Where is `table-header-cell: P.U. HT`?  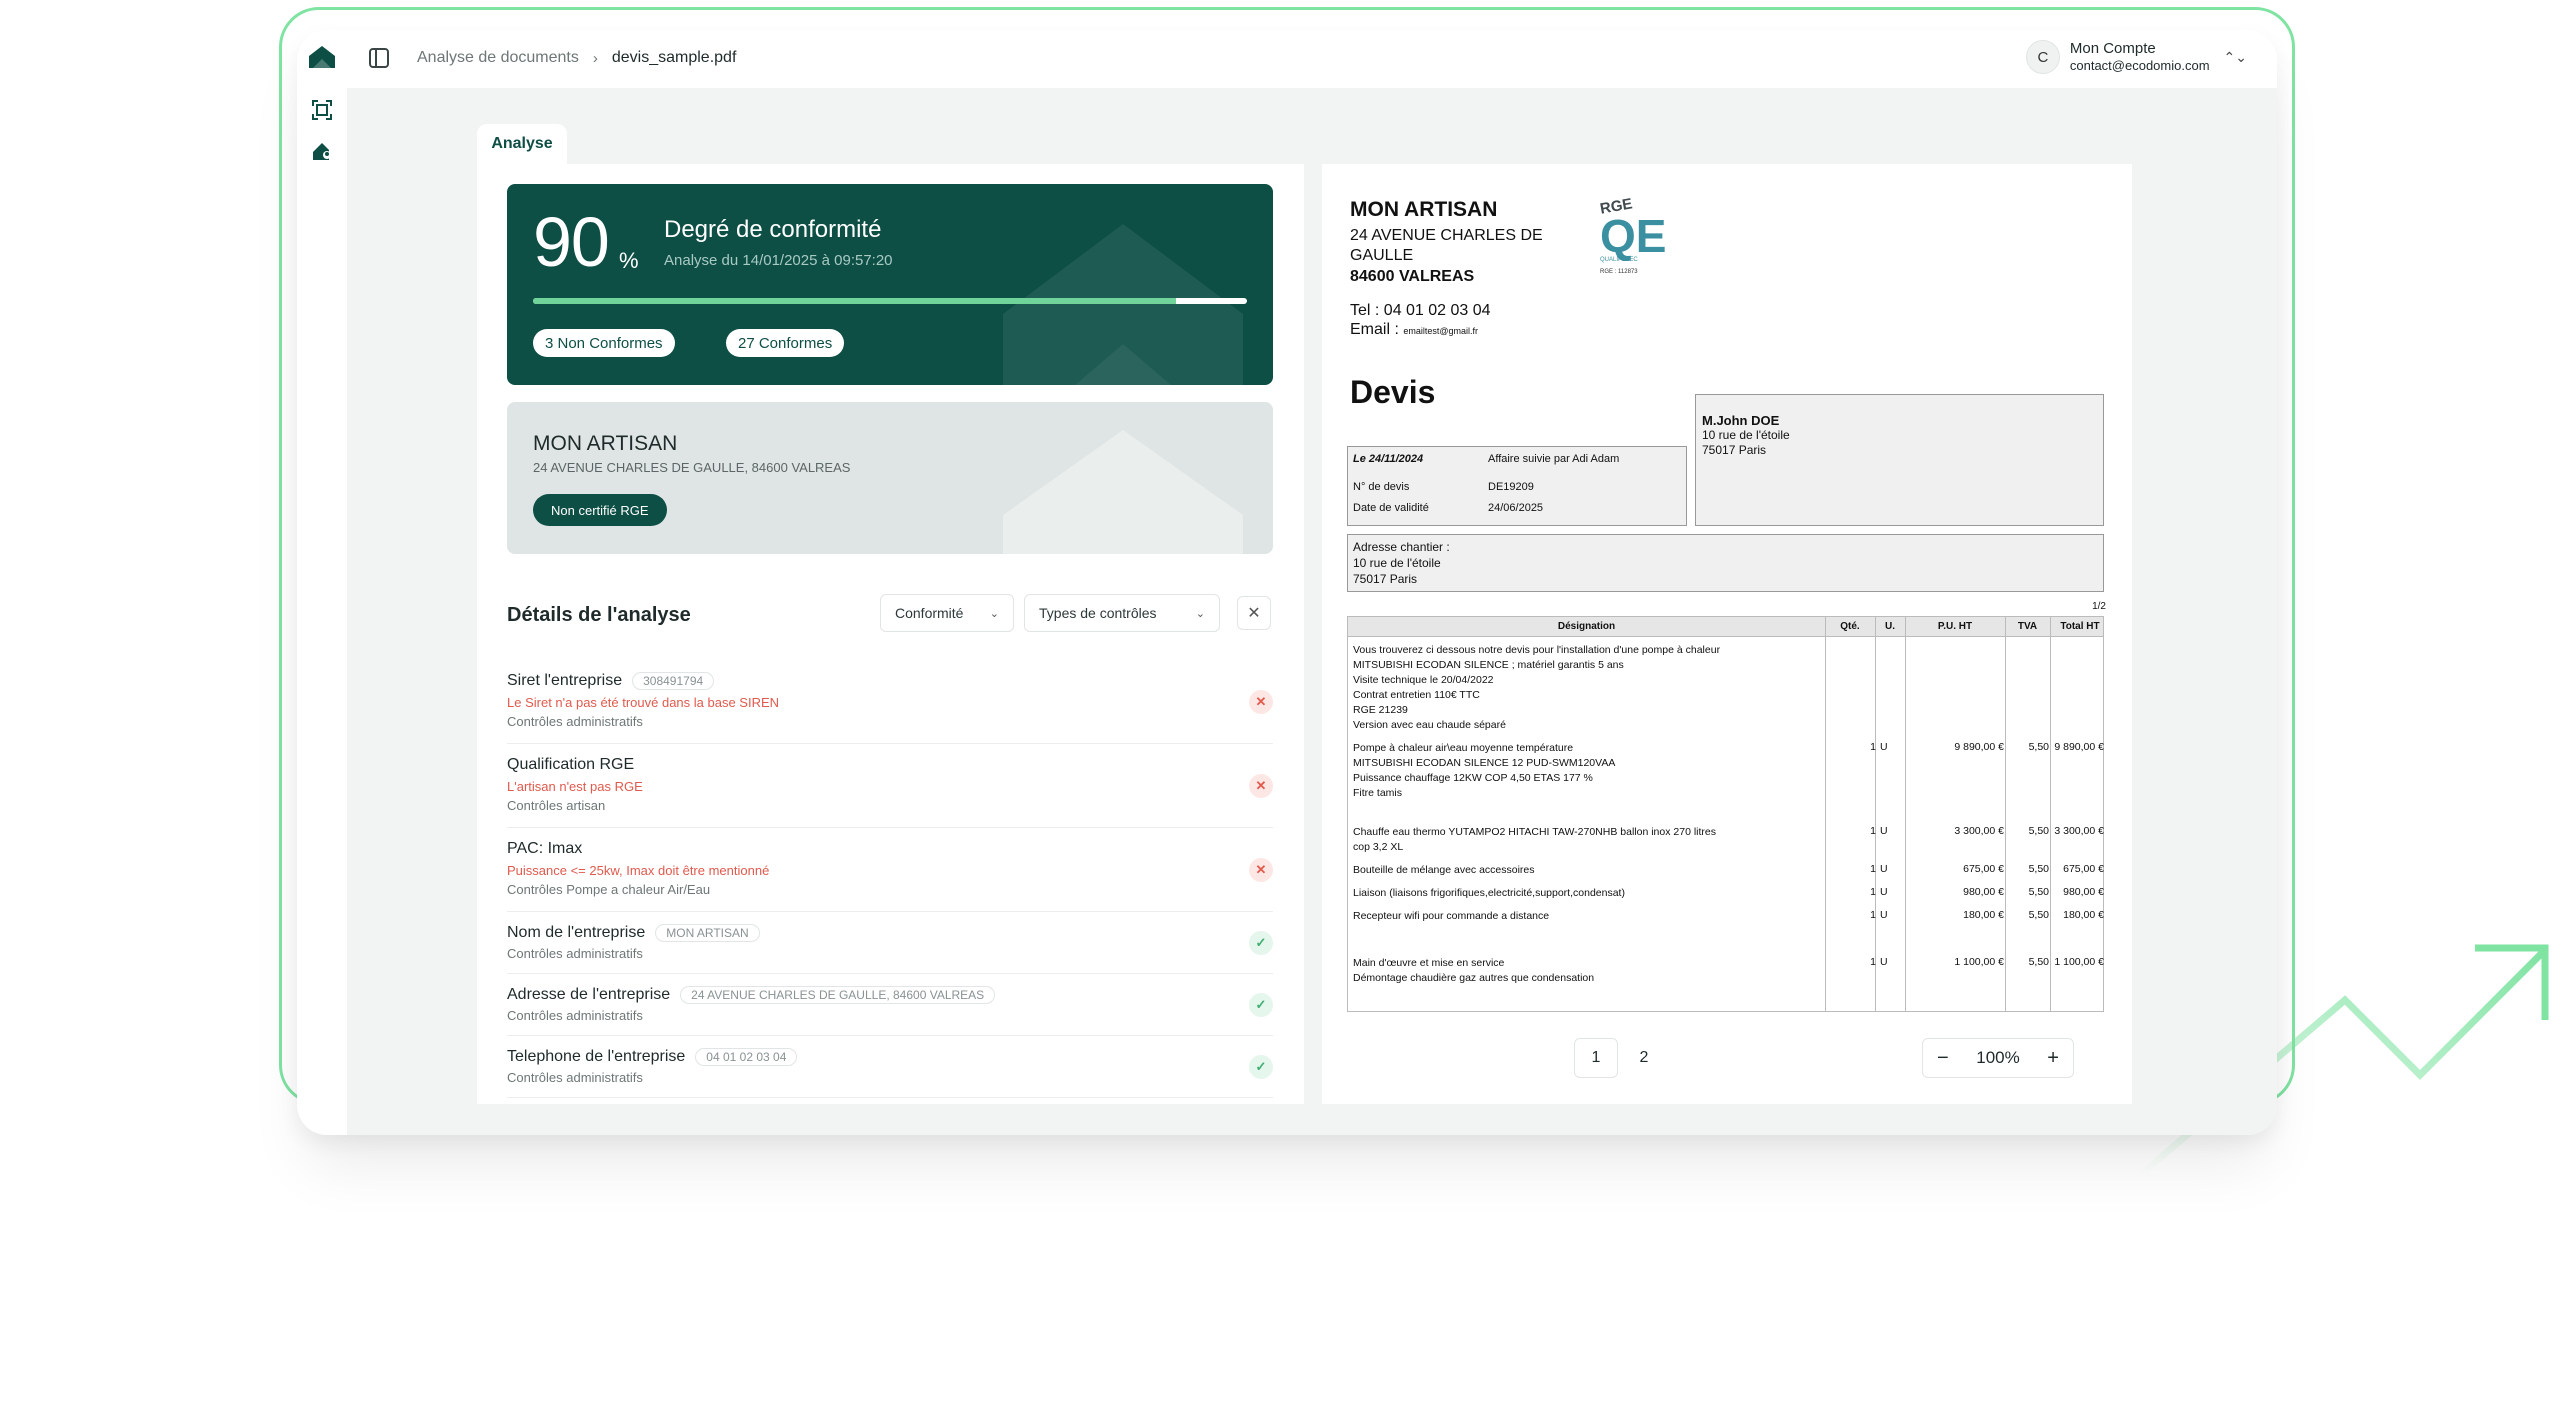 table-header-cell: P.U. HT is located at coordinates (1955, 626).